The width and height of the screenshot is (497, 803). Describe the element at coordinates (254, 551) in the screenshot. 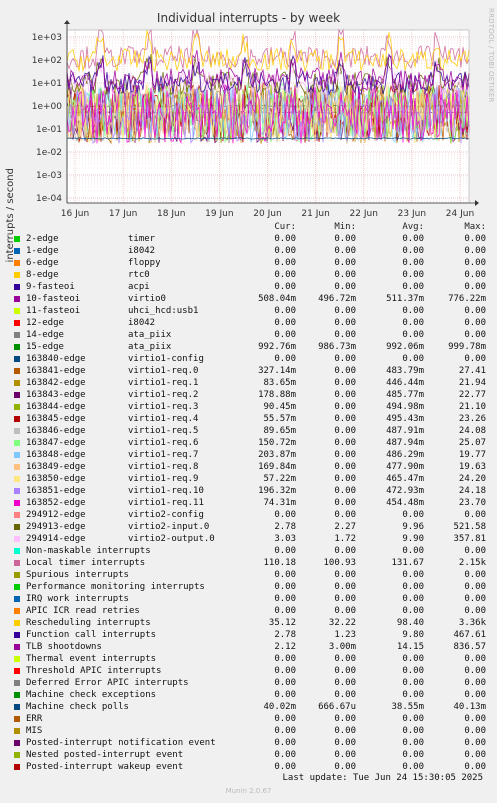

I see `legend-row: Non-maskable interrupts 0.00 0.00 0.00 0.00` at that location.